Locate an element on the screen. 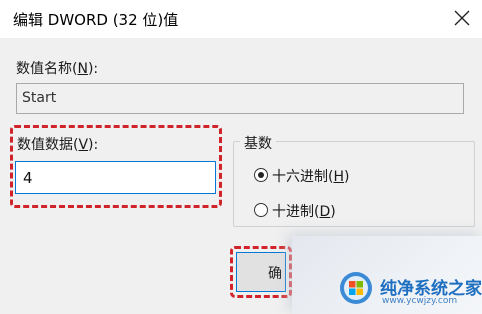  close-icon is located at coordinates (462, 18).